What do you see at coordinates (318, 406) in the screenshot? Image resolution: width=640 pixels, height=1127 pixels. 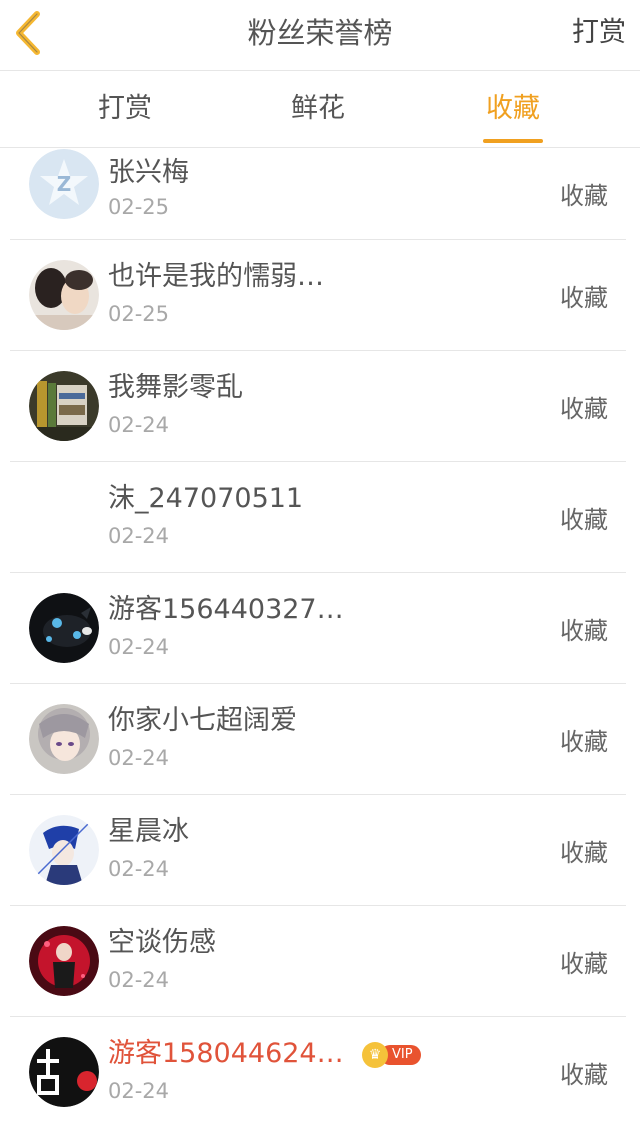 I see `list-item: 我舞影零乱 02-24 收藏` at bounding box center [318, 406].